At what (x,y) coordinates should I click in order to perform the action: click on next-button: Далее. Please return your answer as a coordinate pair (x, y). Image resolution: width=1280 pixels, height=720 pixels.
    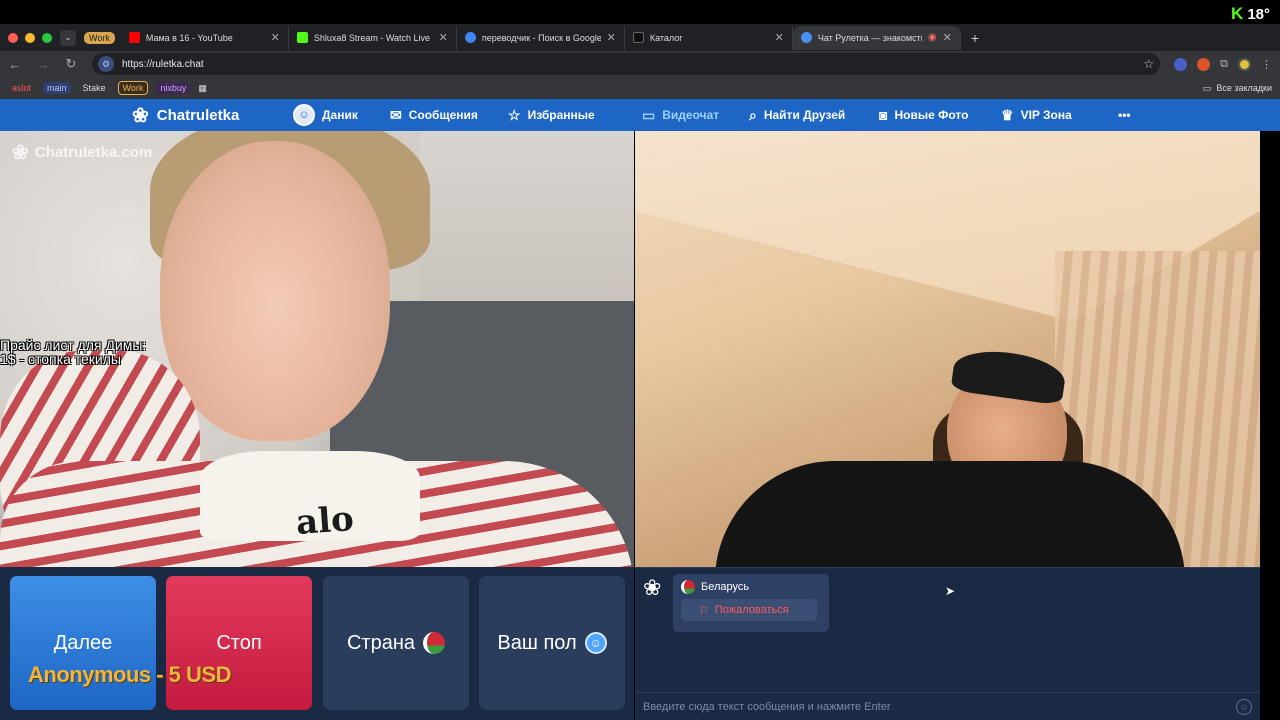
    Looking at the image, I should click on (83, 643).